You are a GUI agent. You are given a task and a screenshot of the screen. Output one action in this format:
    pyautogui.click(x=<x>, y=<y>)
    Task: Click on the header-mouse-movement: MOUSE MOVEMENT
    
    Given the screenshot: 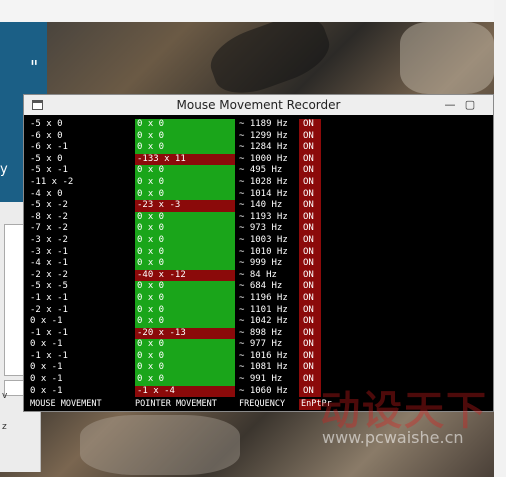 What is the action you would take?
    pyautogui.click(x=66, y=404)
    